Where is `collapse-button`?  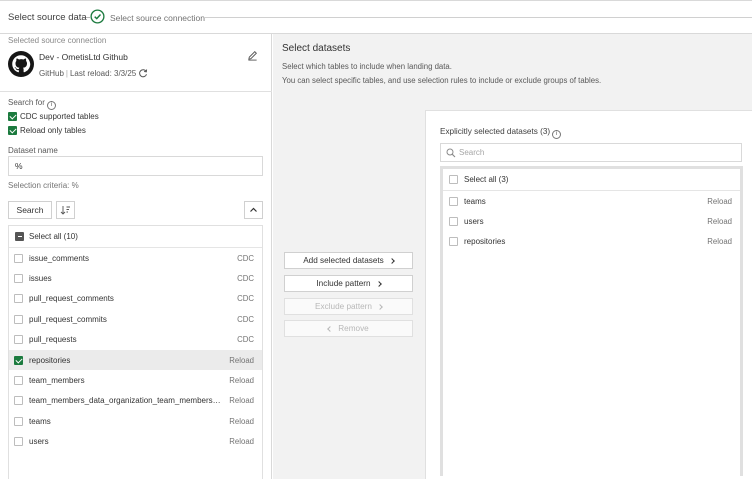 collapse-button is located at coordinates (253, 210).